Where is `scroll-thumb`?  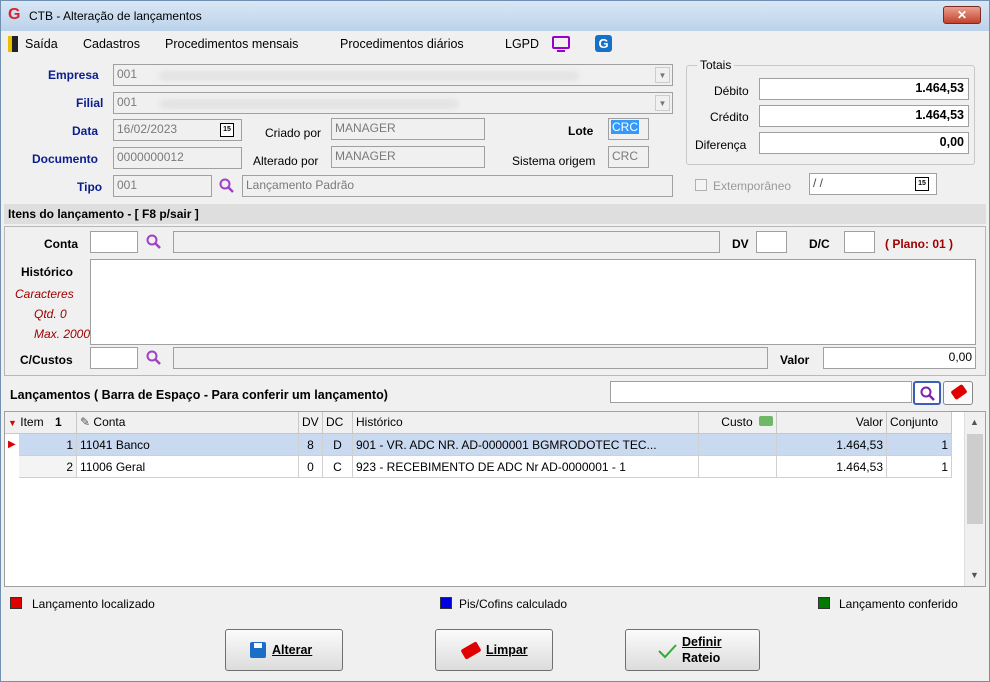
scroll-thumb is located at coordinates (975, 479).